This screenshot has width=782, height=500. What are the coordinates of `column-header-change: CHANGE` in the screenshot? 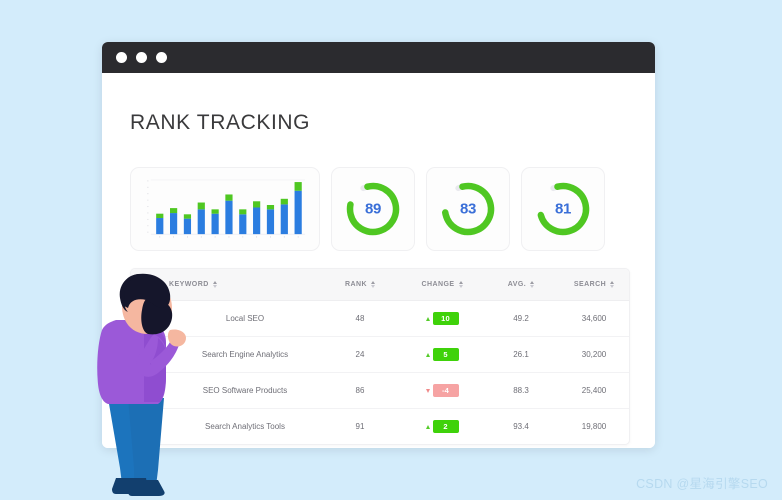 It's located at (442, 285).